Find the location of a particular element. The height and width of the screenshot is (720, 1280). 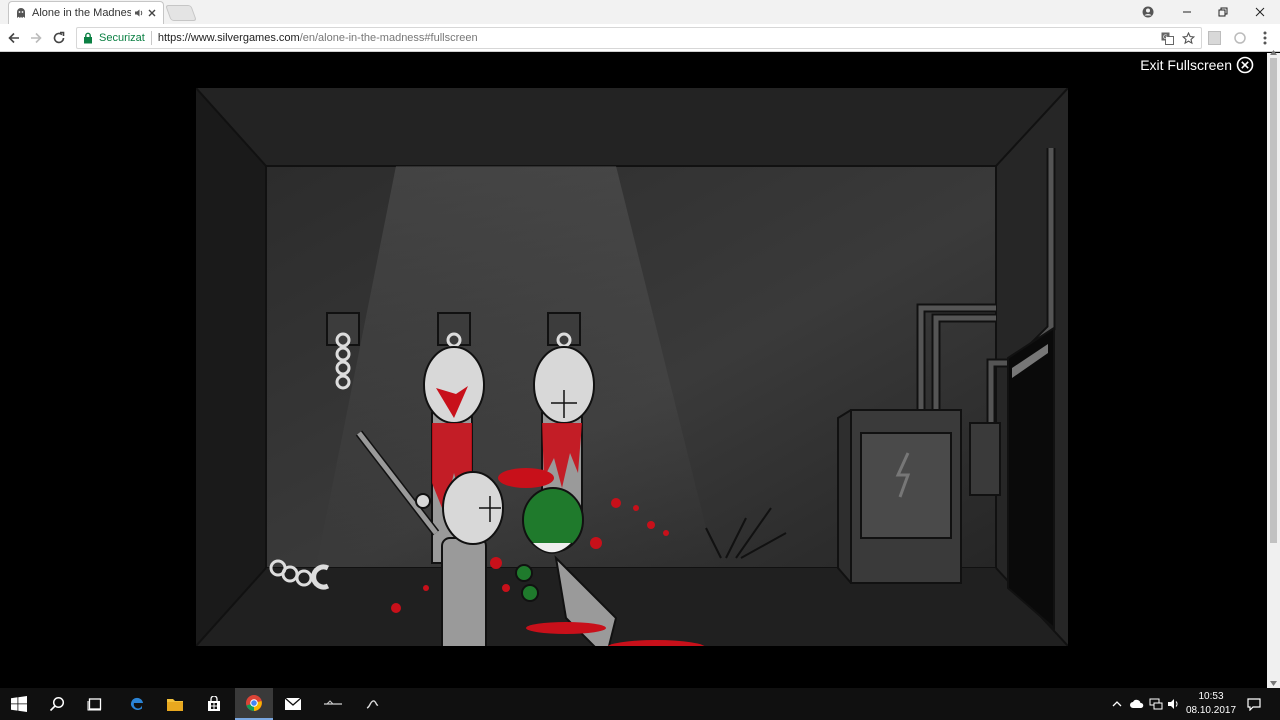

scroll-up-arrow-icon is located at coordinates (1273, 52).